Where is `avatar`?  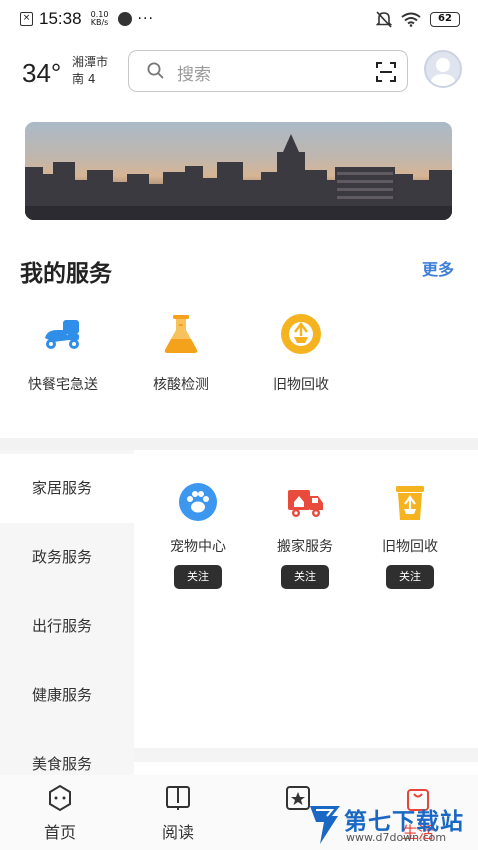
avatar is located at coordinates (443, 69).